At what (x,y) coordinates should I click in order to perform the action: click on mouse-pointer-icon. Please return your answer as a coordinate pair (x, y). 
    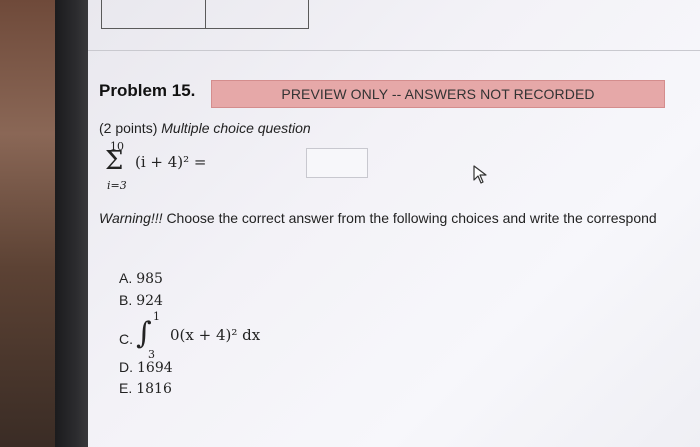
    Looking at the image, I should click on (481, 177).